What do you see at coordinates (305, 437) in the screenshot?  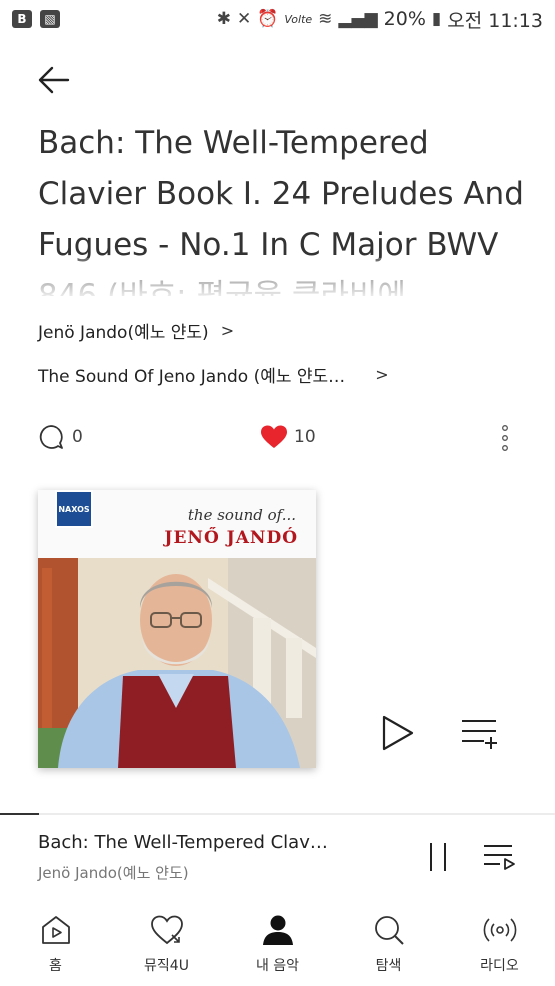 I see `like-count: 10` at bounding box center [305, 437].